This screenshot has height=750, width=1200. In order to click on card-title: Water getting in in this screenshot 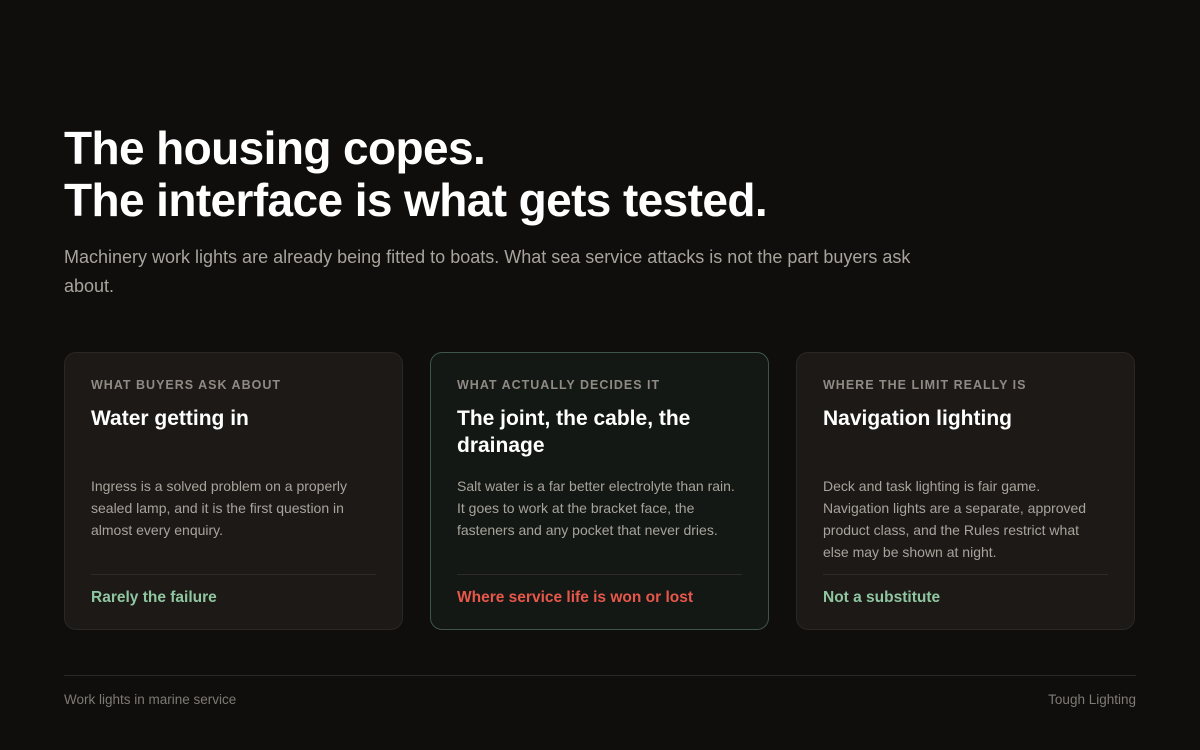, I will do `click(170, 418)`.